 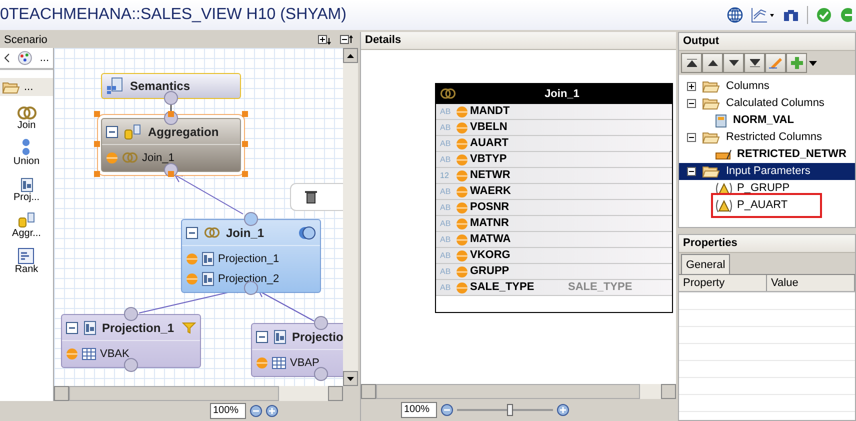 What do you see at coordinates (712, 63) in the screenshot?
I see `move-up-button` at bounding box center [712, 63].